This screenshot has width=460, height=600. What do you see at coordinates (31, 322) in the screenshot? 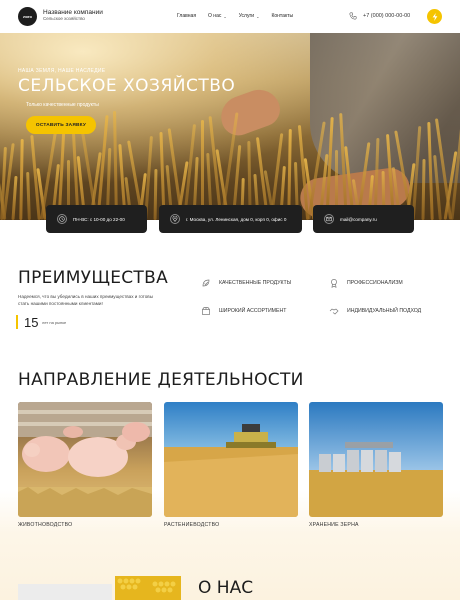
I see `years-number: 15` at bounding box center [31, 322].